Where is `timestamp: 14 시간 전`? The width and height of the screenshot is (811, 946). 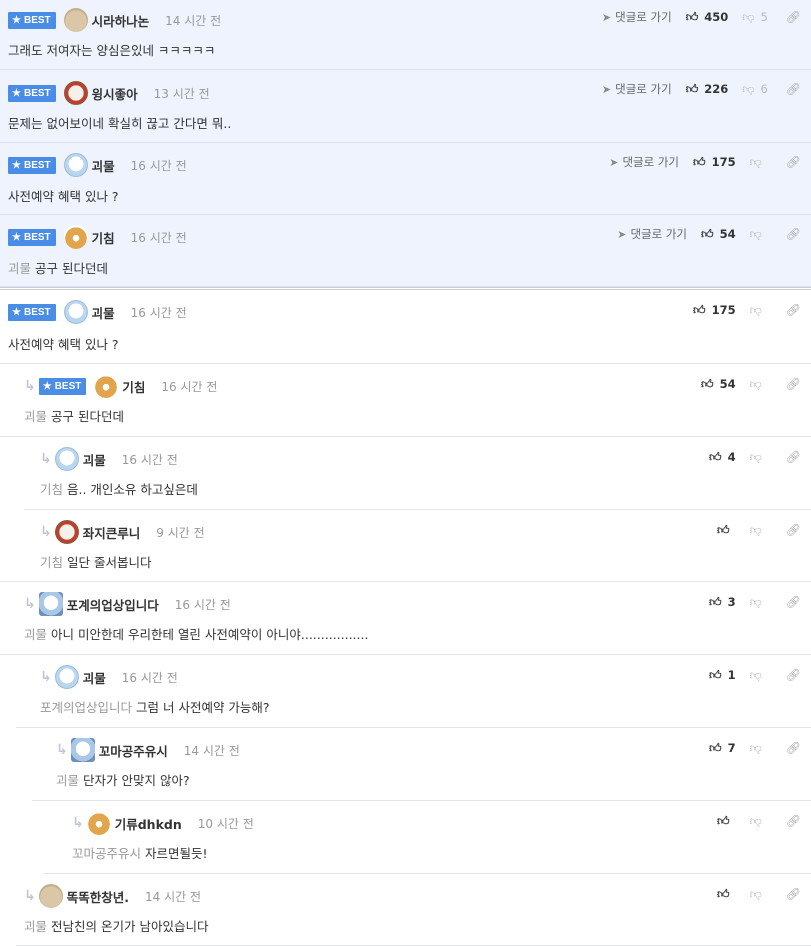 timestamp: 14 시간 전 is located at coordinates (193, 20).